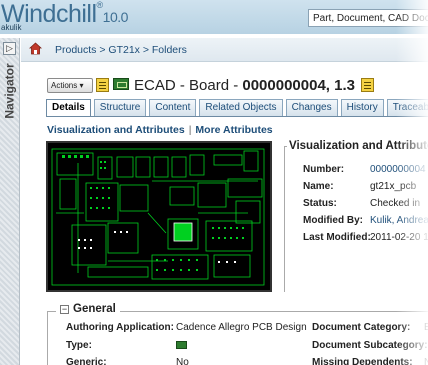 Image resolution: width=428 pixels, height=365 pixels. Describe the element at coordinates (337, 237) in the screenshot. I see `attr-label-last-modified: Last Modified:` at that location.